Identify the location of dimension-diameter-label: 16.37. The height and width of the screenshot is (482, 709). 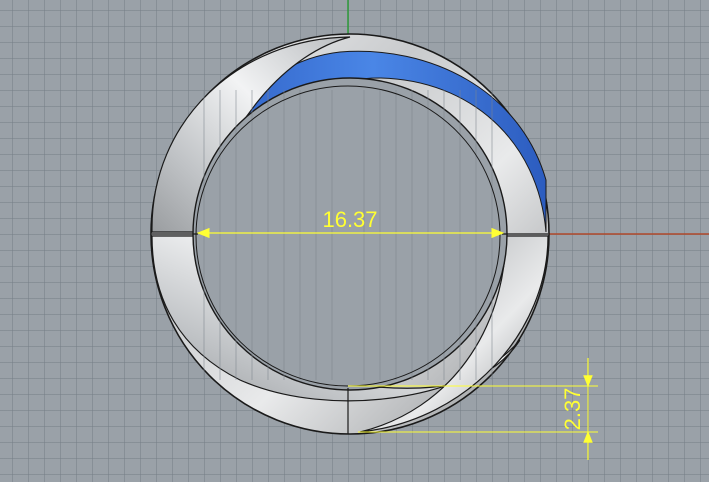
(349, 219).